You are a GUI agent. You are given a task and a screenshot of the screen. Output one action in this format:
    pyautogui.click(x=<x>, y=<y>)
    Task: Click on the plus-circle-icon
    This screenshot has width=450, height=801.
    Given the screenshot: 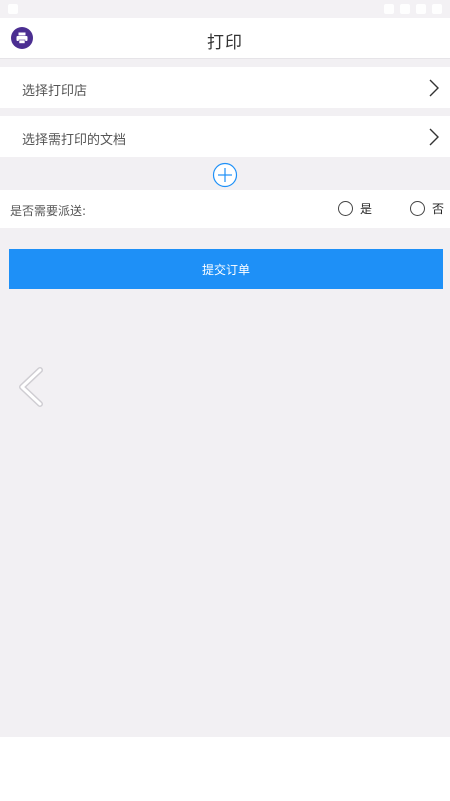 What is the action you would take?
    pyautogui.click(x=225, y=175)
    